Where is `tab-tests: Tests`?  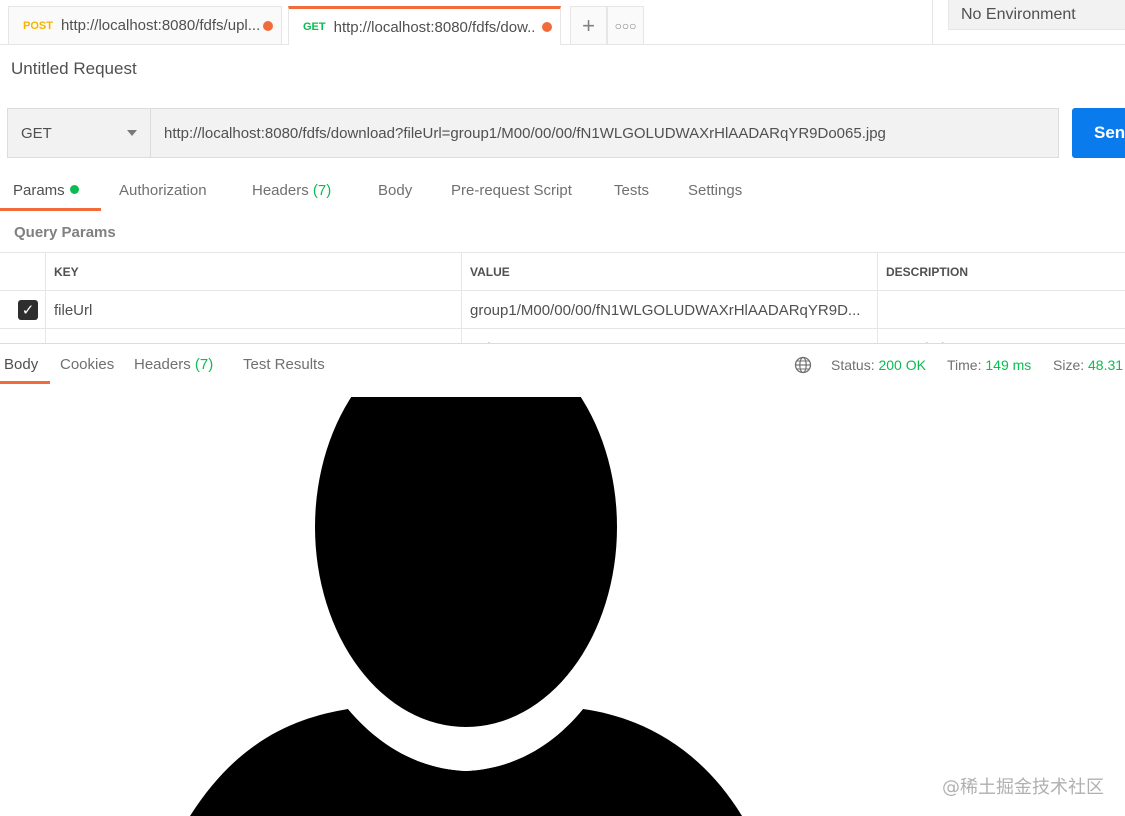 tab-tests: Tests is located at coordinates (631, 190).